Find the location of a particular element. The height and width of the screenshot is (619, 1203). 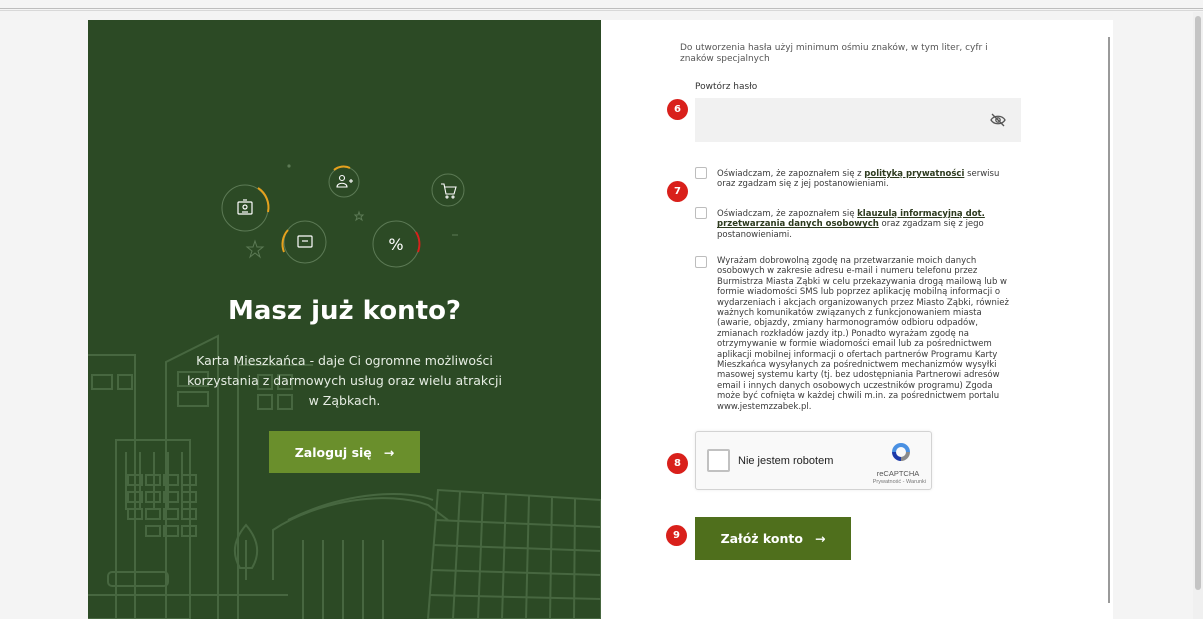

browser-top-border-secondary is located at coordinates (601, 10).